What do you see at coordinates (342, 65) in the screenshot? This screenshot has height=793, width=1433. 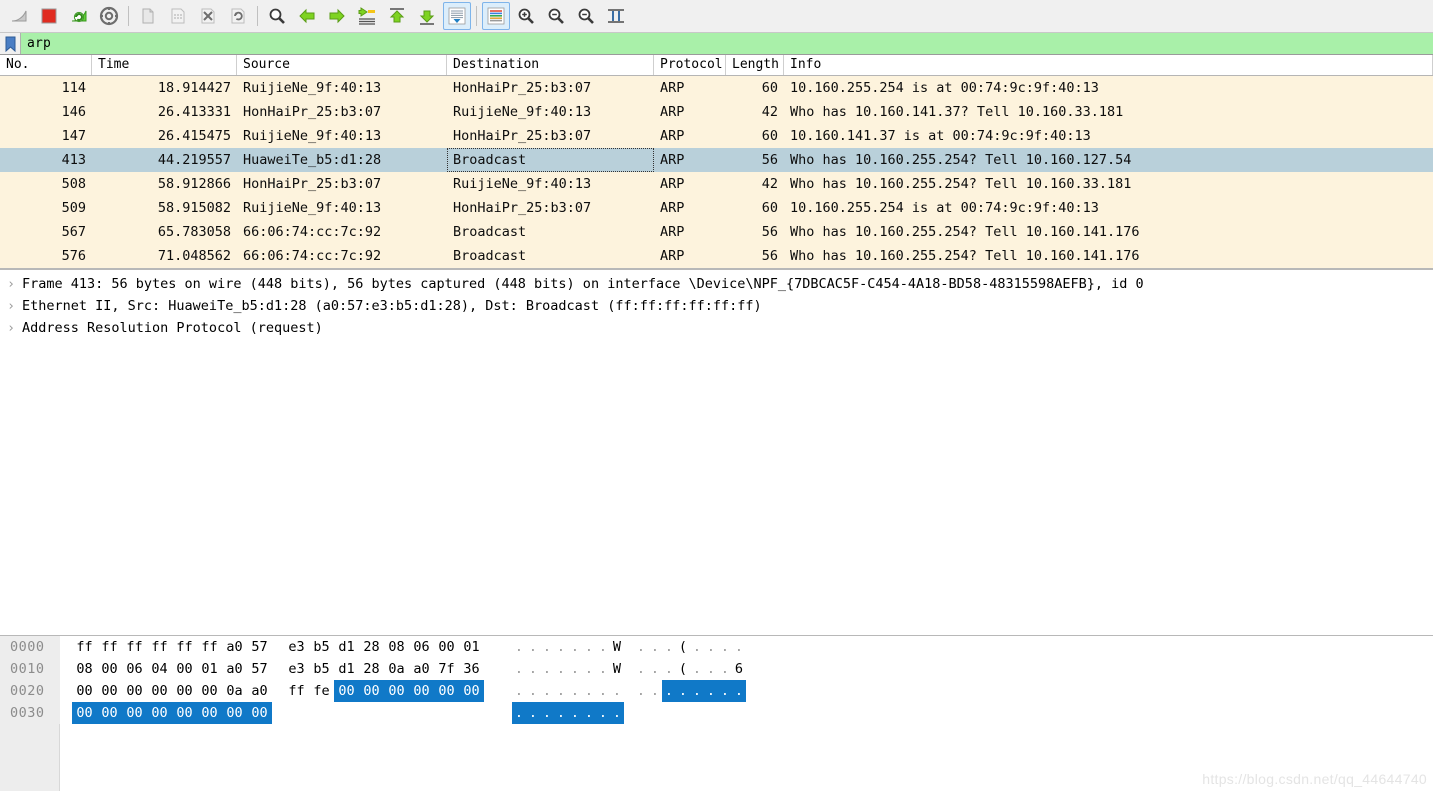 I see `column-header-source: Source` at bounding box center [342, 65].